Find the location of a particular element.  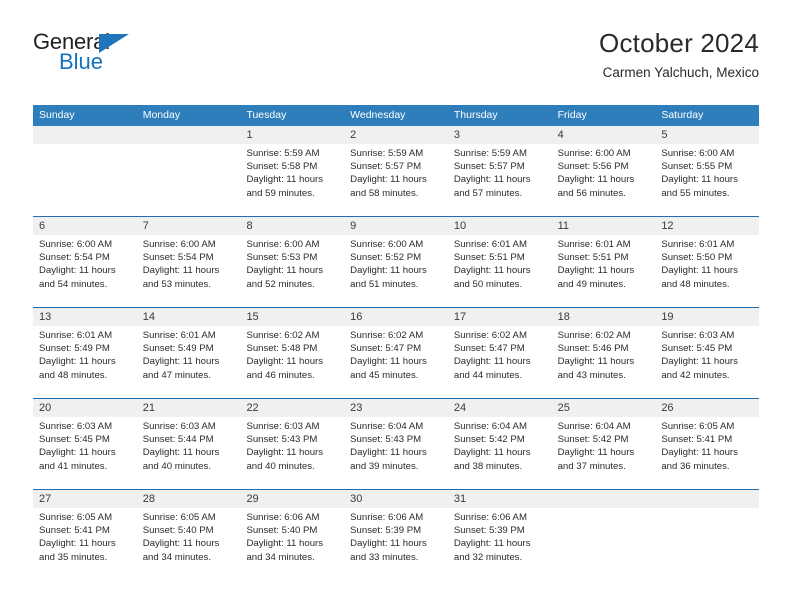

title-block: October 2024 Carmen Yalchuch, Mexico is located at coordinates (679, 55).